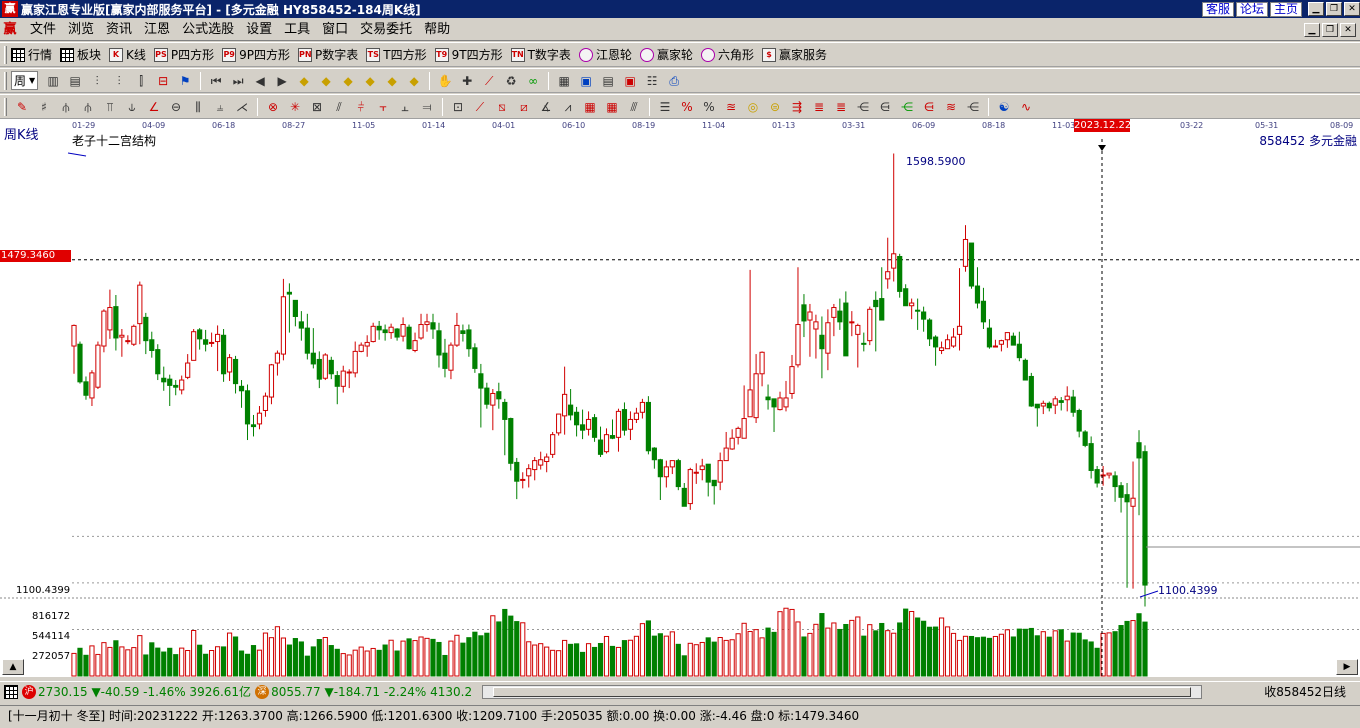  What do you see at coordinates (81, 30) in the screenshot?
I see `menu-browse: 浏览` at bounding box center [81, 30].